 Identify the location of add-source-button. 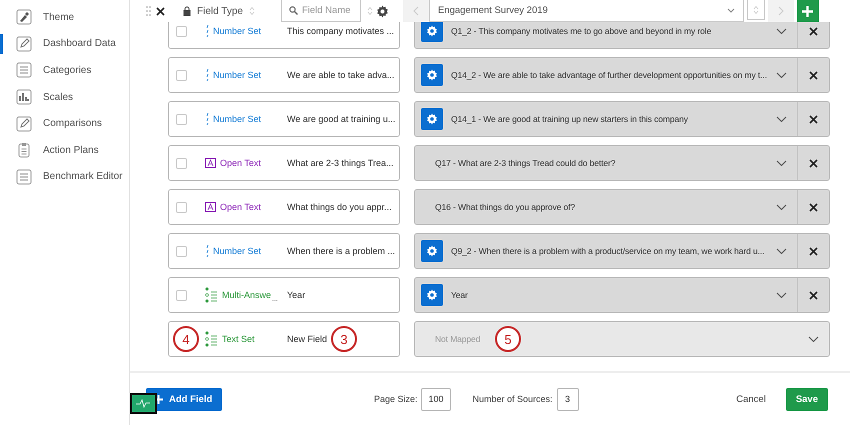
(807, 11).